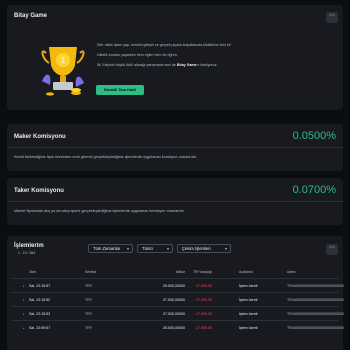  Describe the element at coordinates (63, 71) in the screenshot. I see `trophy-icon: 1` at that location.